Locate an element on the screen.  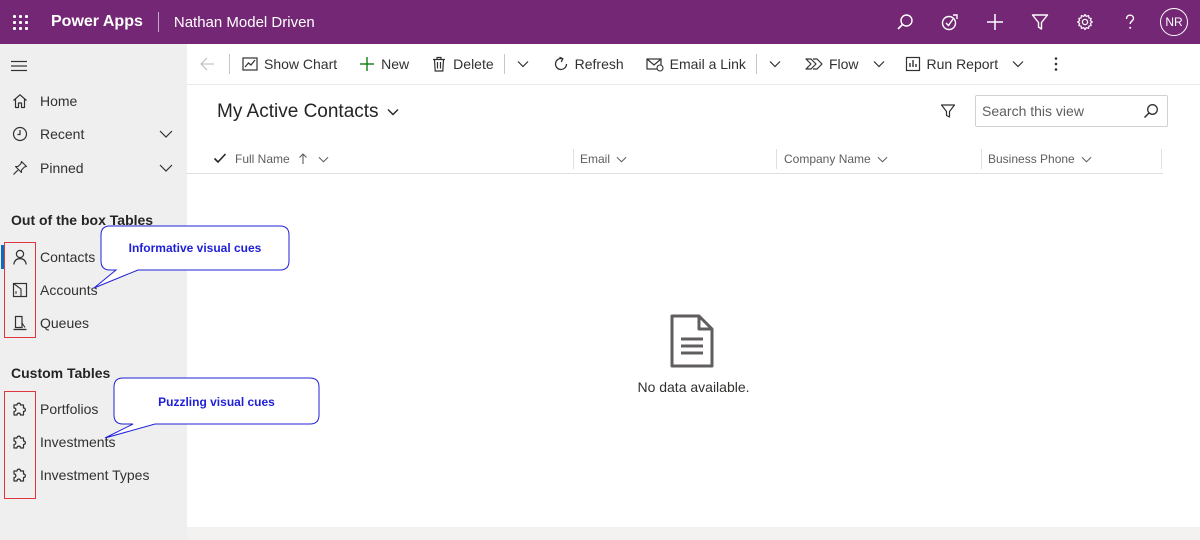
app-name: Power Apps is located at coordinates (97, 22).